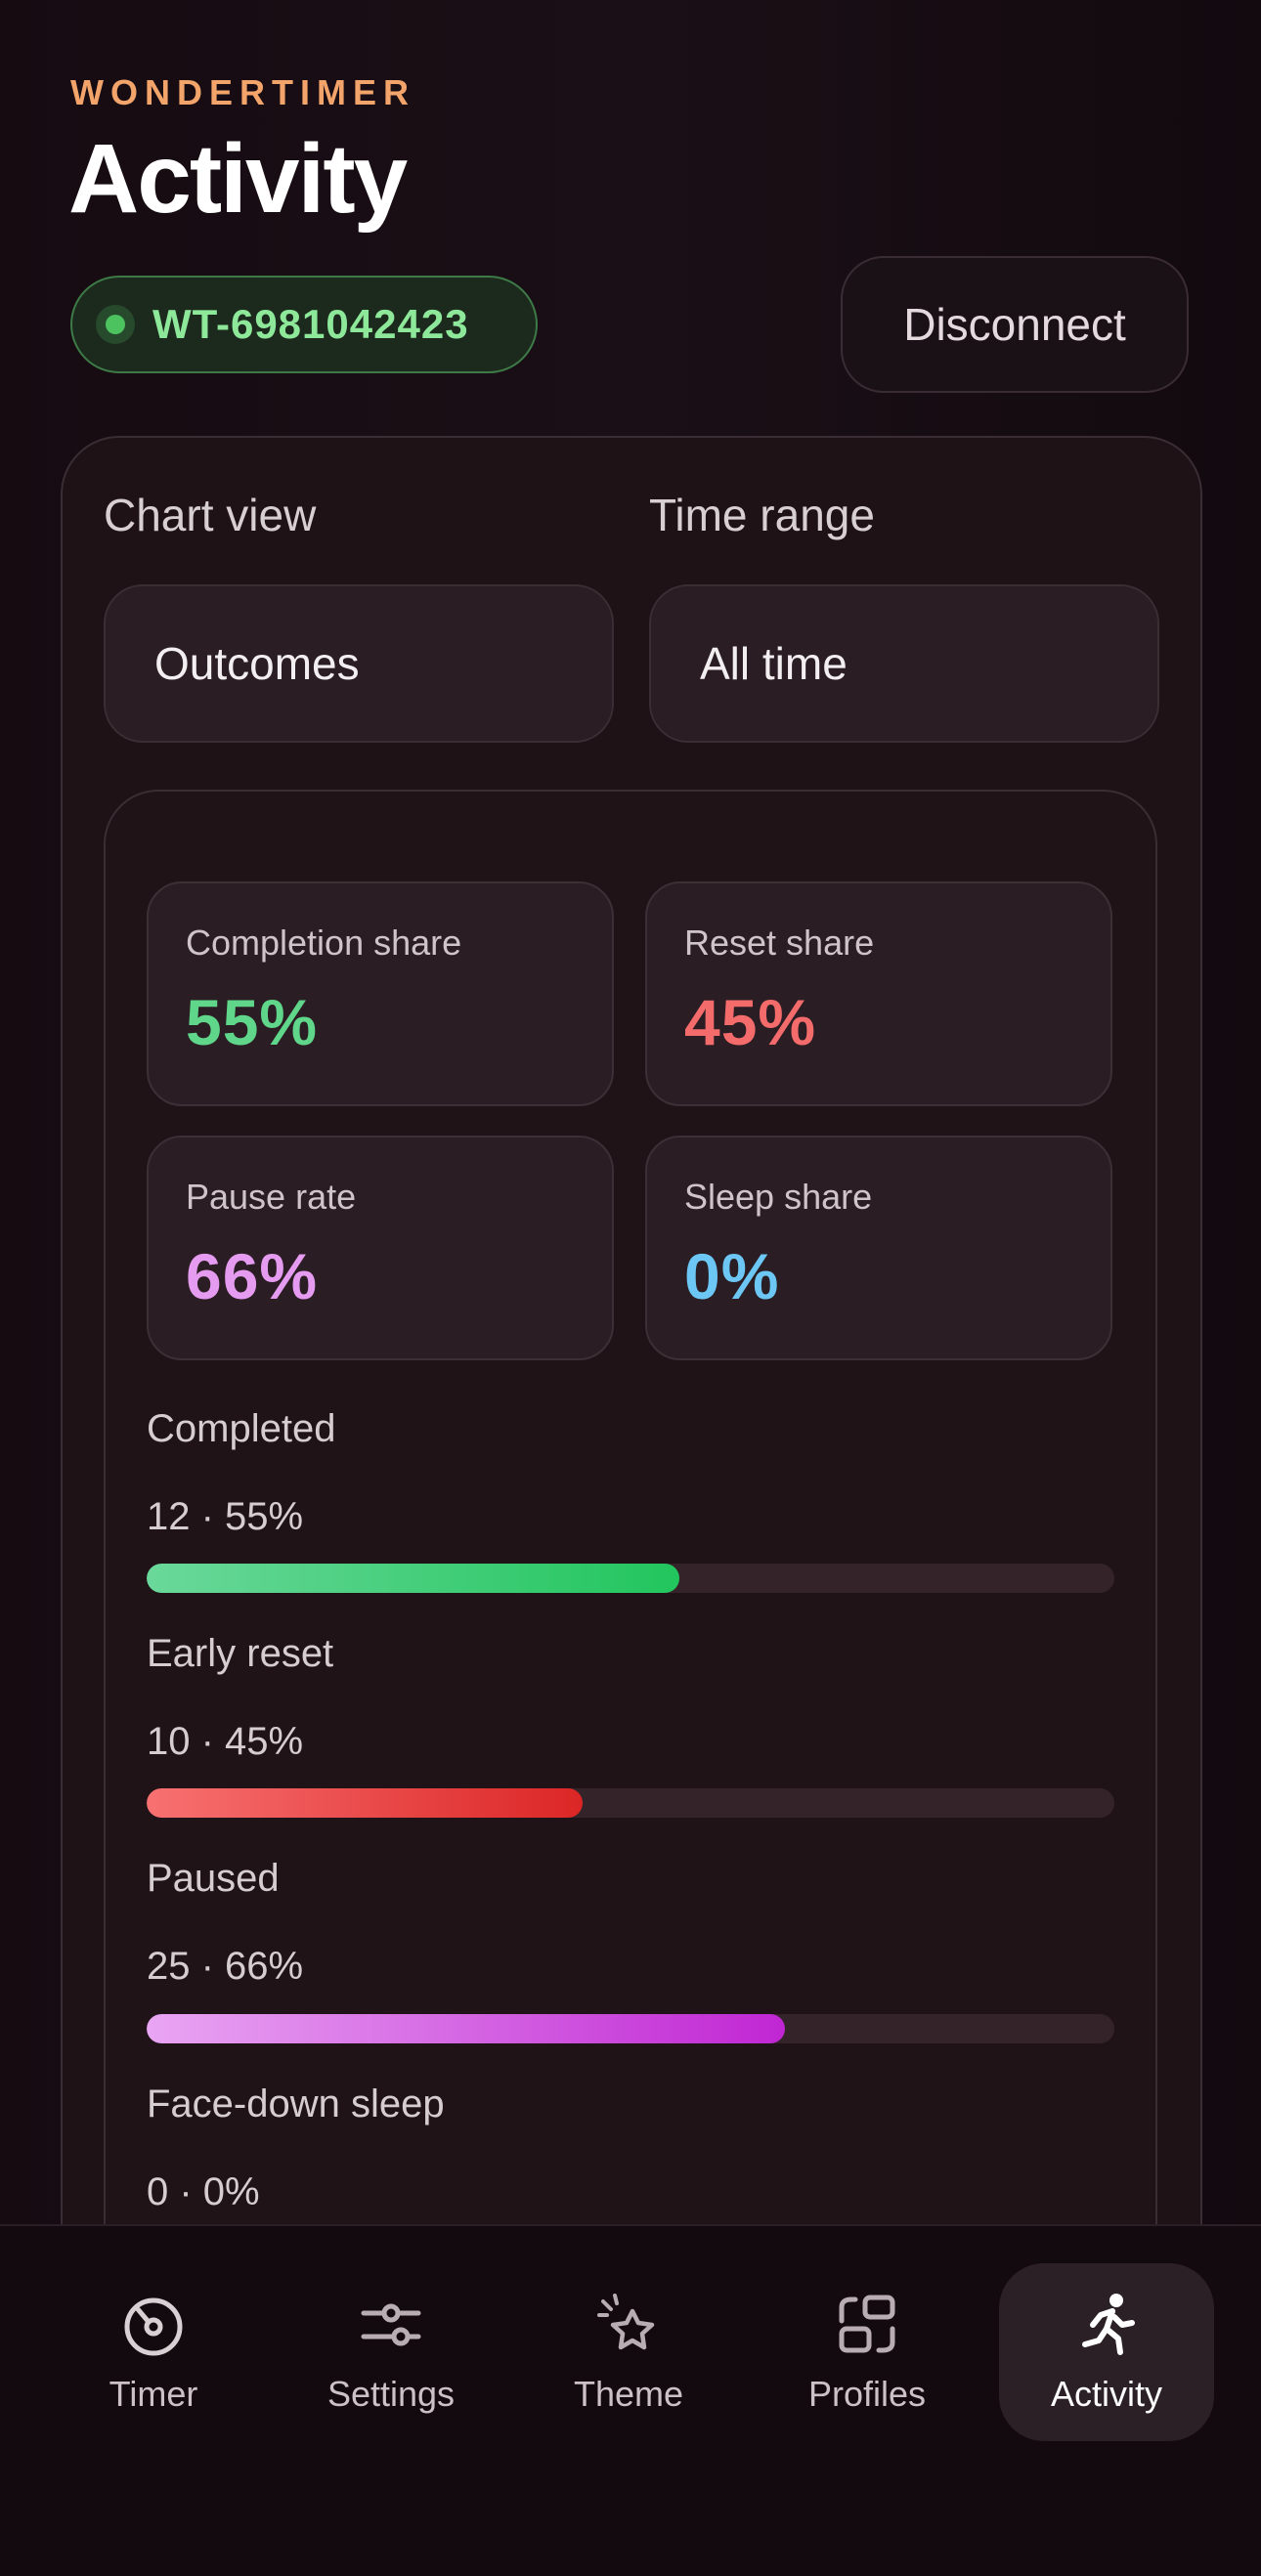  What do you see at coordinates (238, 179) in the screenshot?
I see `page-title: Activity` at bounding box center [238, 179].